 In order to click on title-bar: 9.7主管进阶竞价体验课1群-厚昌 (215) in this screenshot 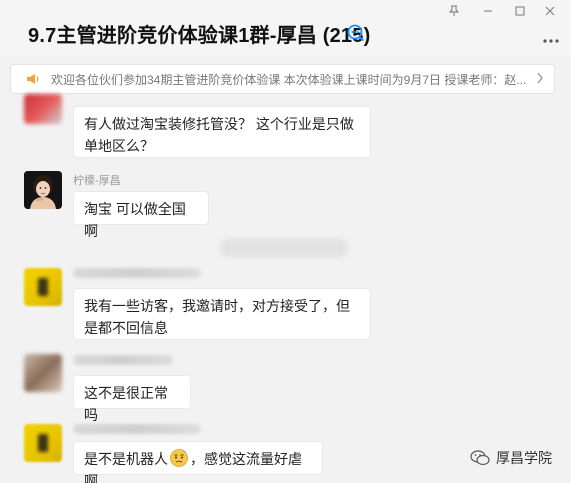, I will do `click(285, 28)`.